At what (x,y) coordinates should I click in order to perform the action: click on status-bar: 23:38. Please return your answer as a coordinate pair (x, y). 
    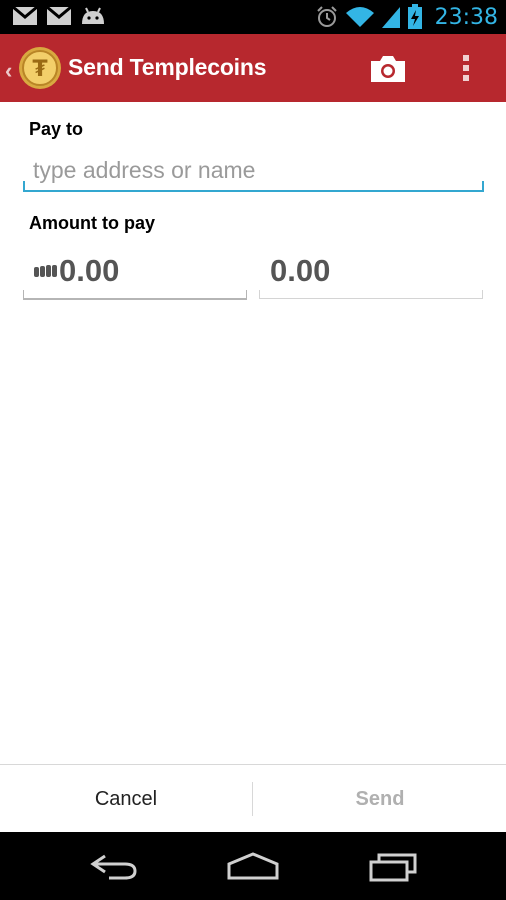
    Looking at the image, I should click on (253, 17).